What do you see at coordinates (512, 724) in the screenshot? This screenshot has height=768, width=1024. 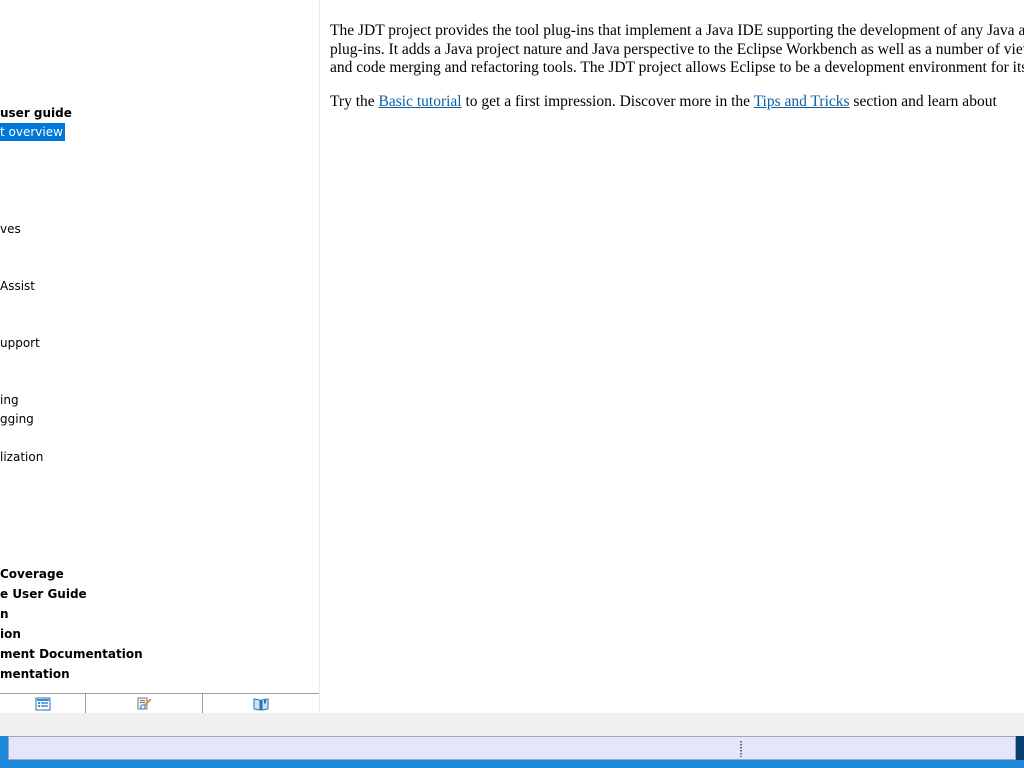 I see `window-bottom-strip` at bounding box center [512, 724].